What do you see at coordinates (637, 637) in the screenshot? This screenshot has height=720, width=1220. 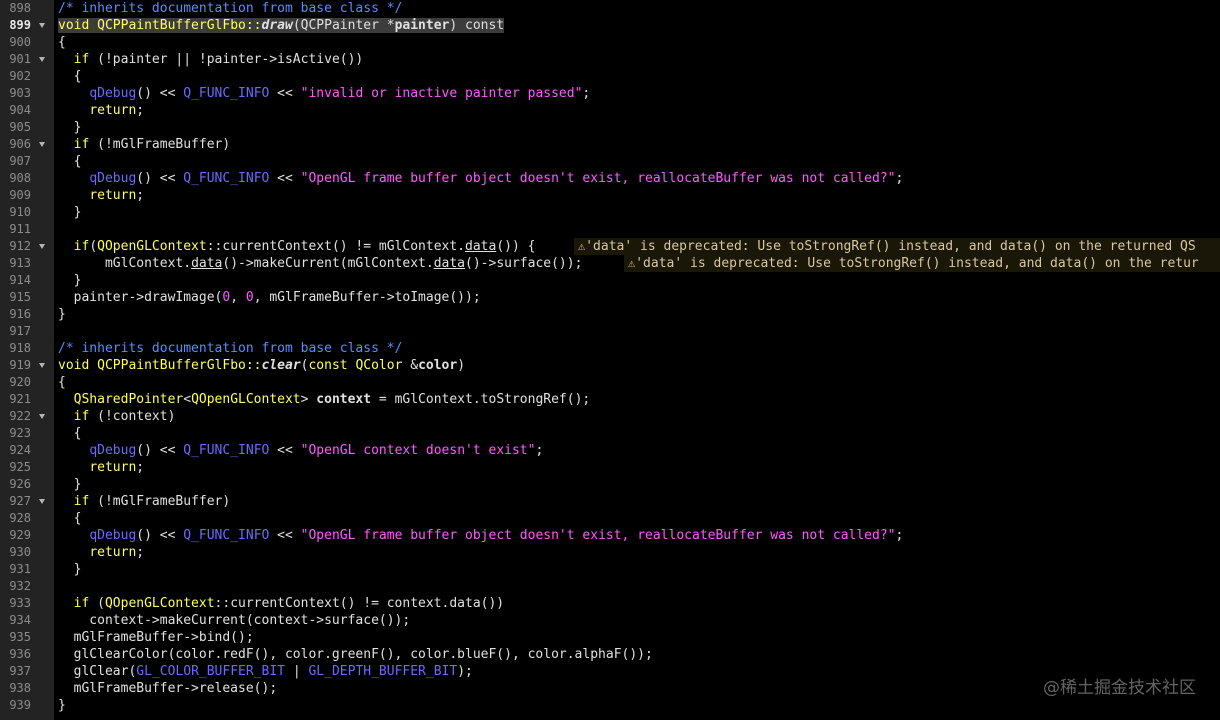 I see `code-line-935: mGlFrameBuffer->bind();` at bounding box center [637, 637].